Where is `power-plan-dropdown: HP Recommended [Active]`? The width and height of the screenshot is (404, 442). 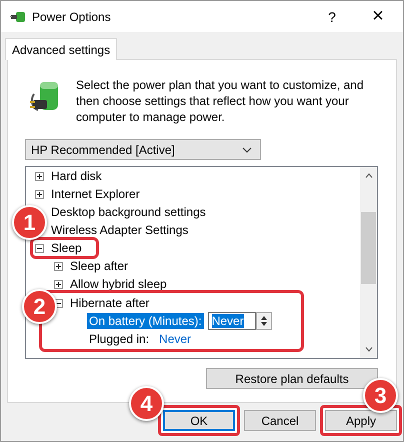 power-plan-dropdown: HP Recommended [Active] is located at coordinates (143, 149).